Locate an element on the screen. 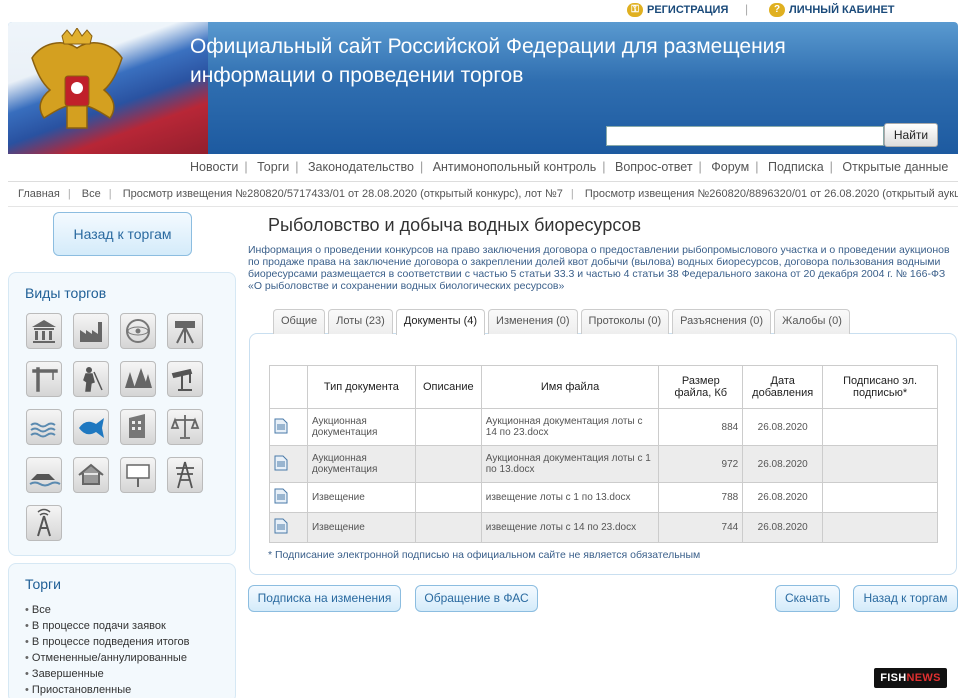  torgi-item-applications: В процессе подачи заявок is located at coordinates (107, 626).